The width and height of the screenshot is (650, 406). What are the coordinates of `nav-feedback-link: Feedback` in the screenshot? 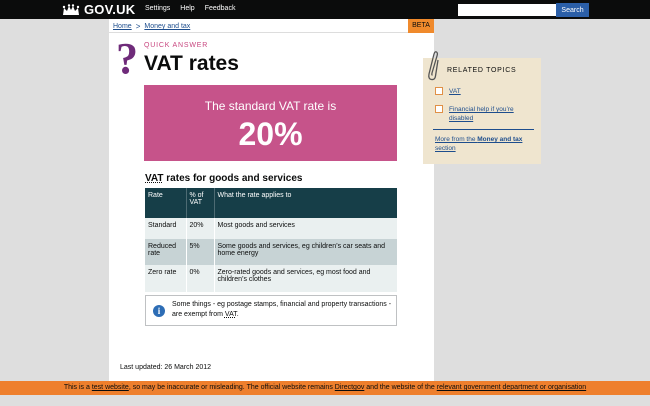 It's located at (220, 8).